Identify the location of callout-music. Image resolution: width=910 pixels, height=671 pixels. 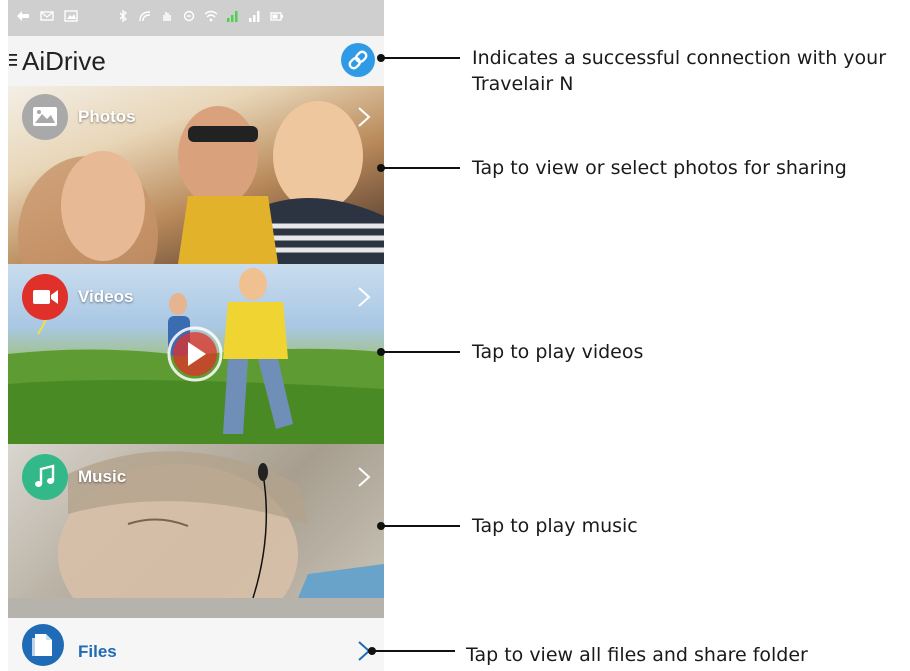
(418, 526).